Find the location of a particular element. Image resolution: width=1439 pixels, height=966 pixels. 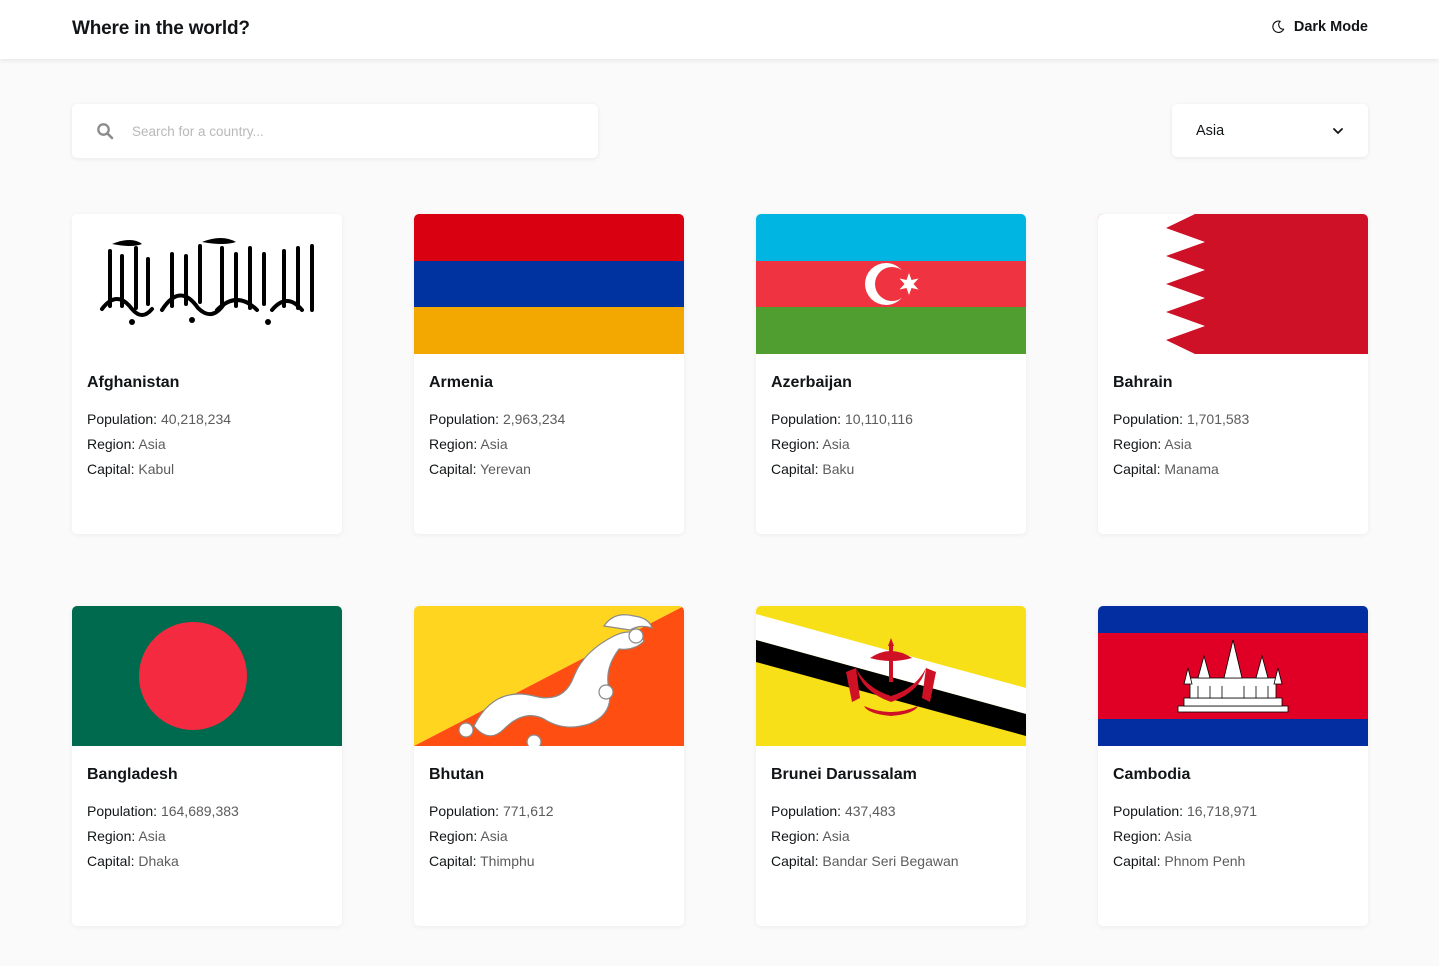

afghanistan-flag is located at coordinates (207, 284).